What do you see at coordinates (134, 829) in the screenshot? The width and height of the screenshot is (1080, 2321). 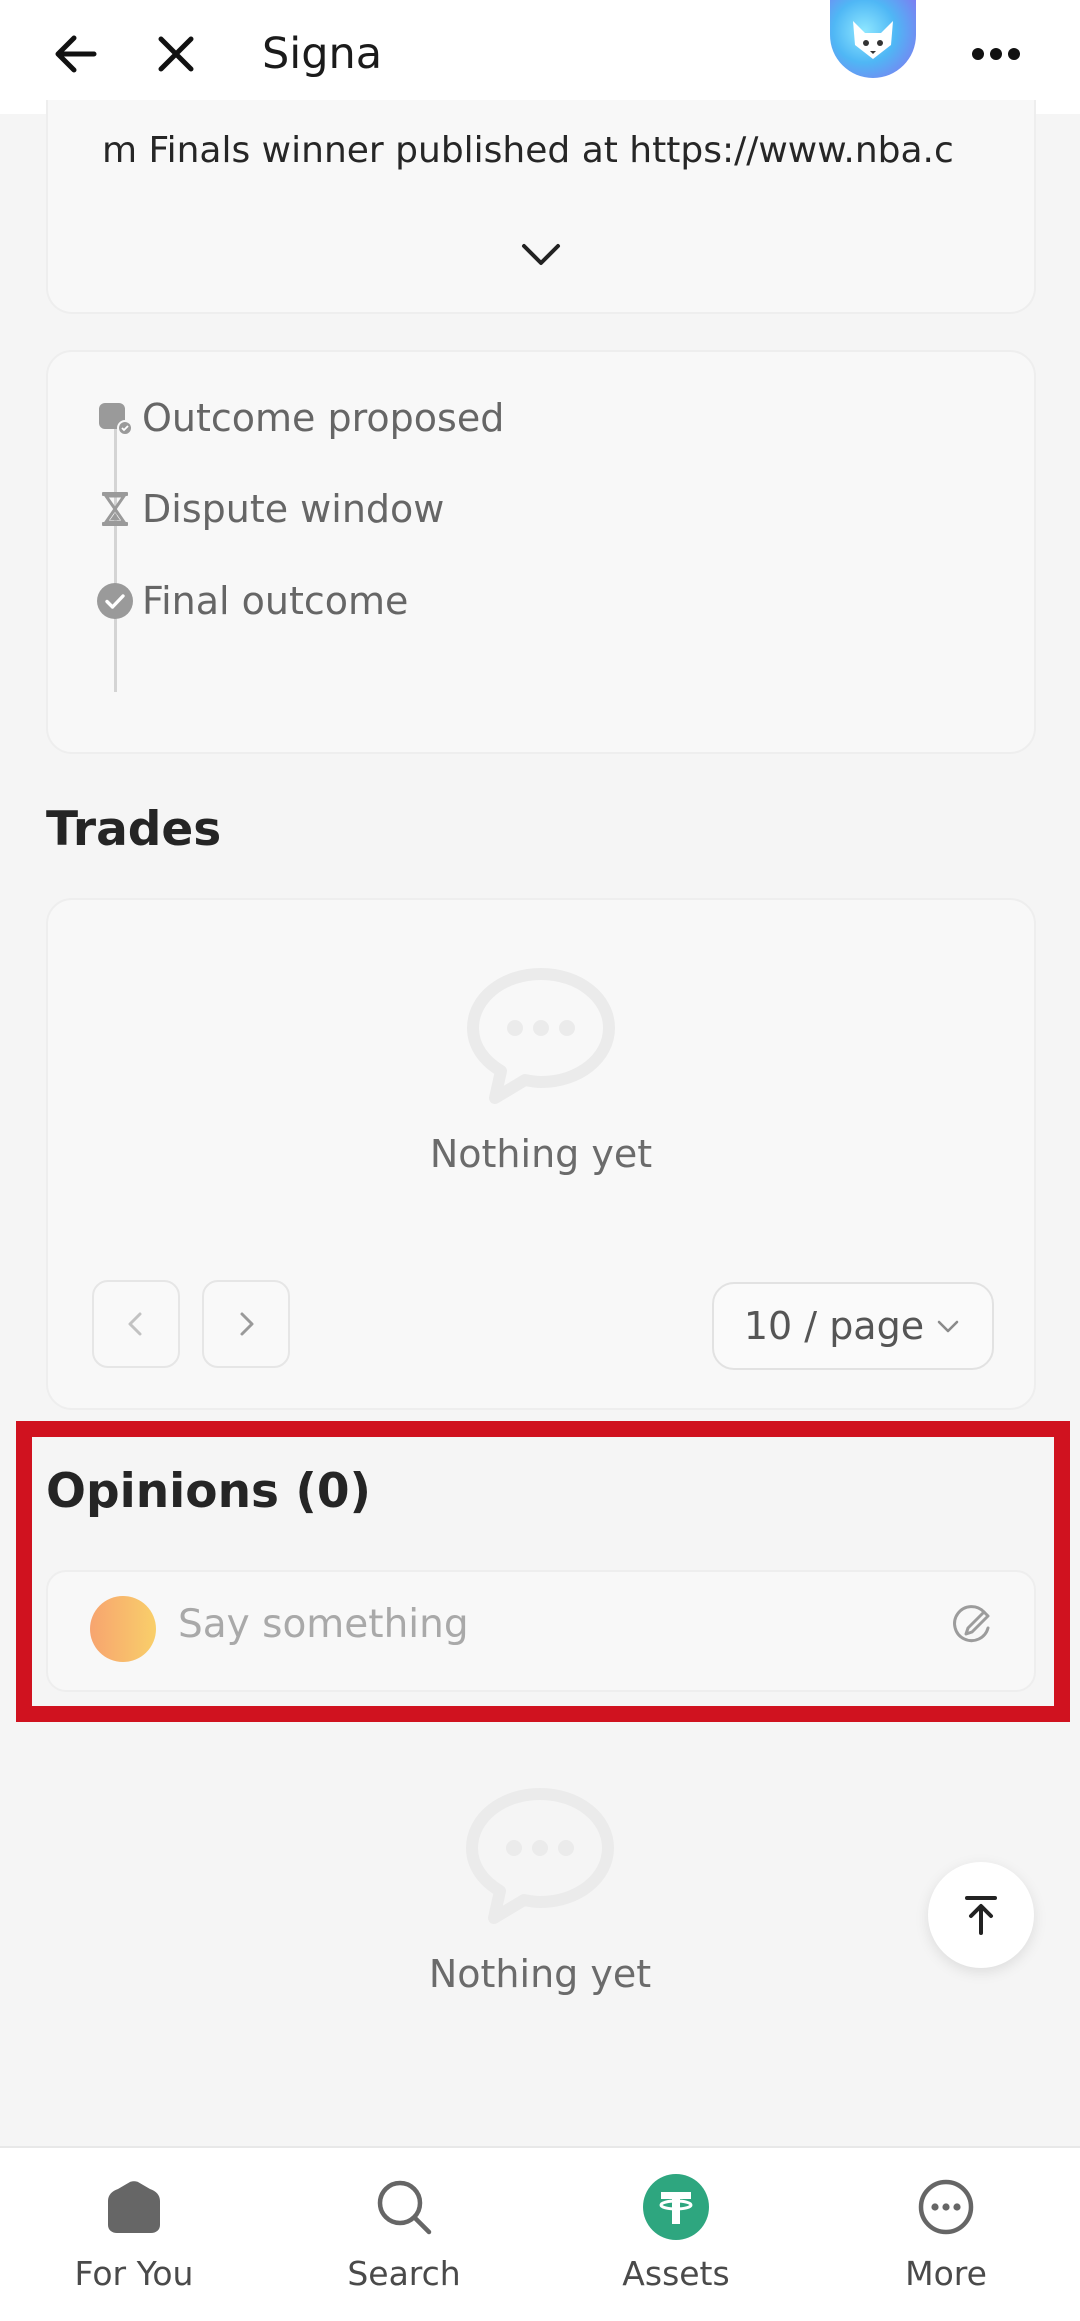 I see `trades-title: Trades` at bounding box center [134, 829].